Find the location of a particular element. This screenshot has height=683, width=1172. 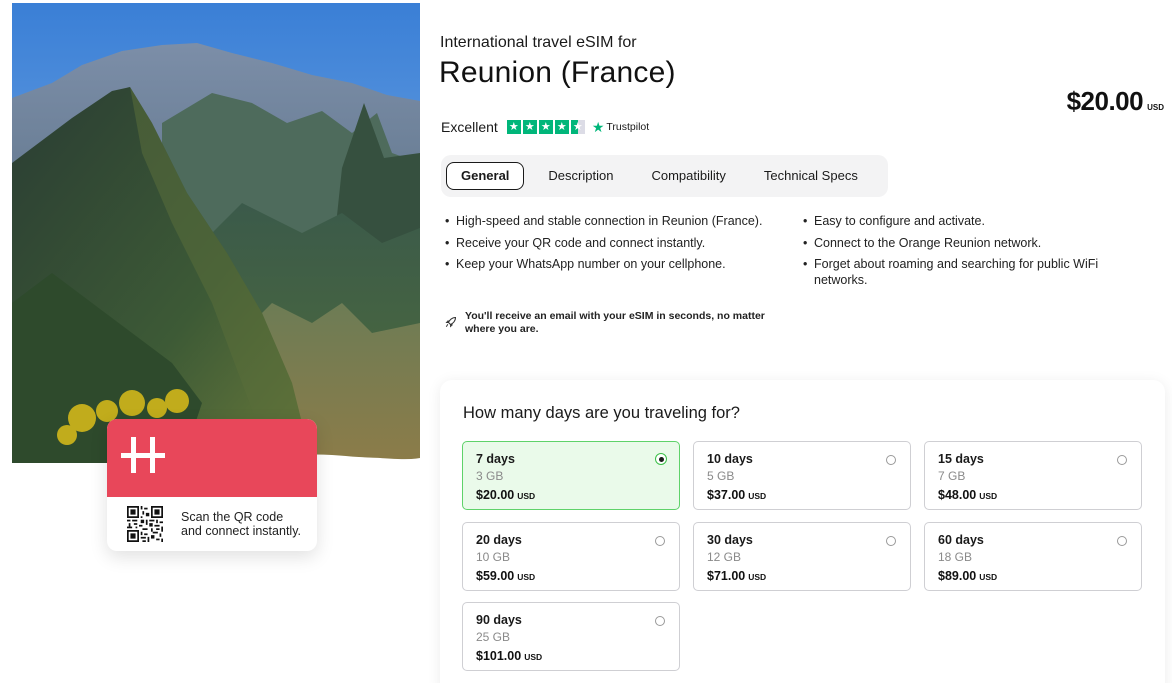

plan-price: $48.00 USD is located at coordinates (968, 495).